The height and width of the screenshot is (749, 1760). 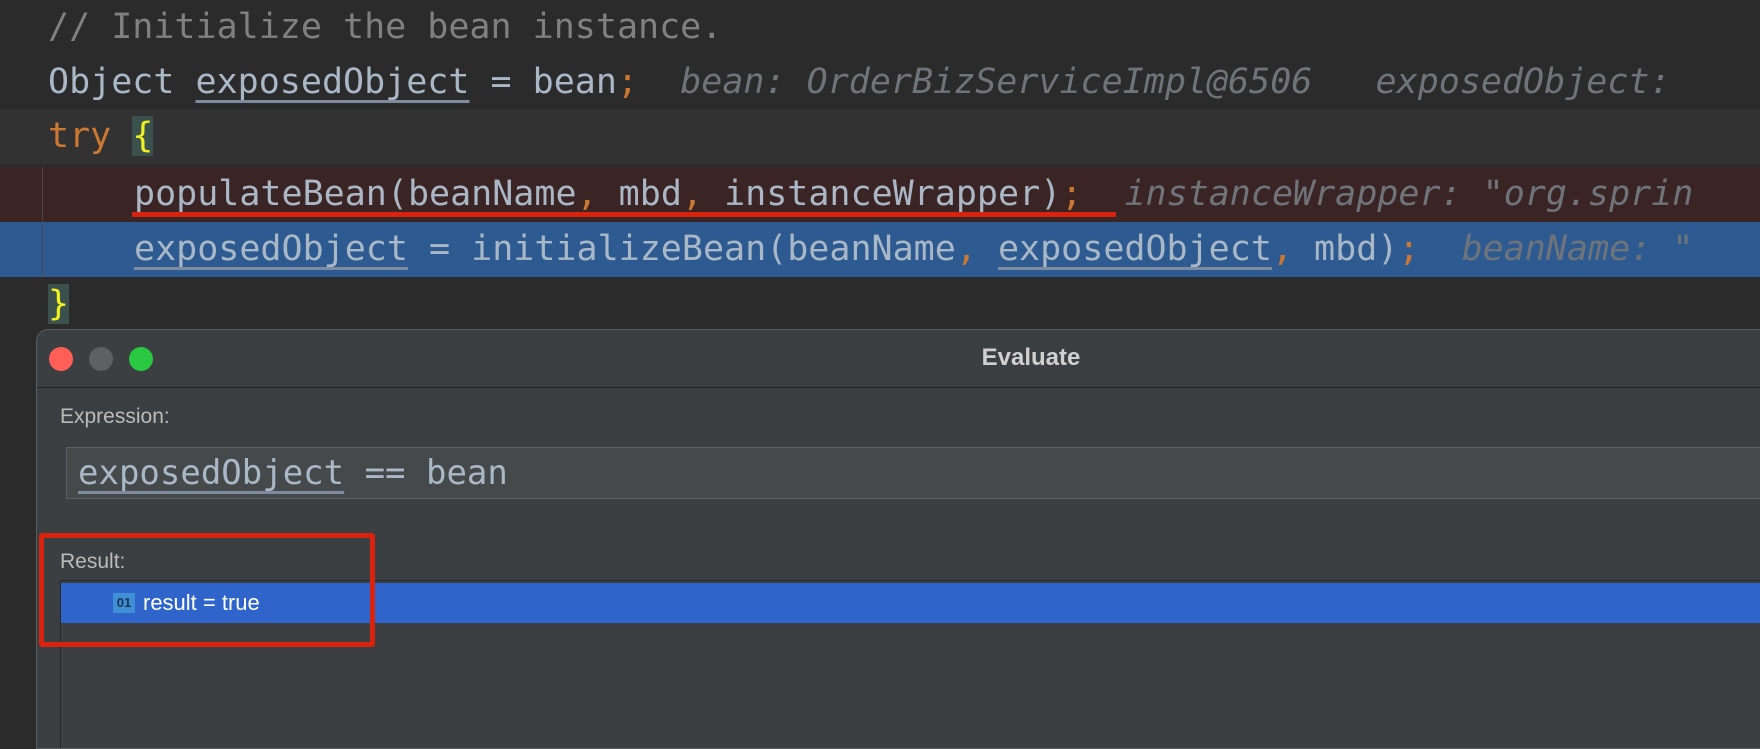 What do you see at coordinates (543, 82) in the screenshot?
I see `code-token: = bean` at bounding box center [543, 82].